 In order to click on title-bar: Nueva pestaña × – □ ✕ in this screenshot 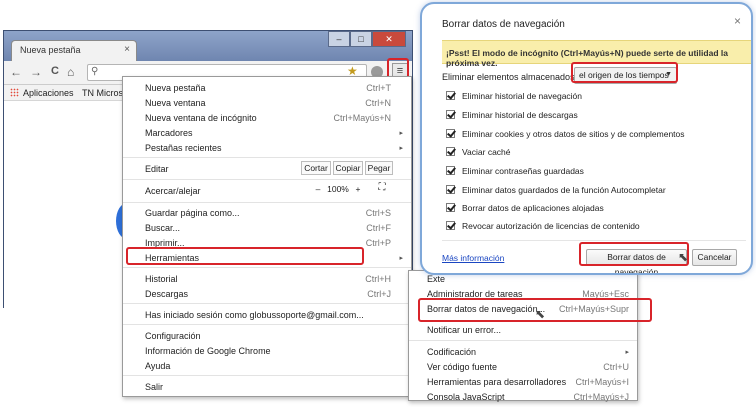, I will do `click(208, 46)`.